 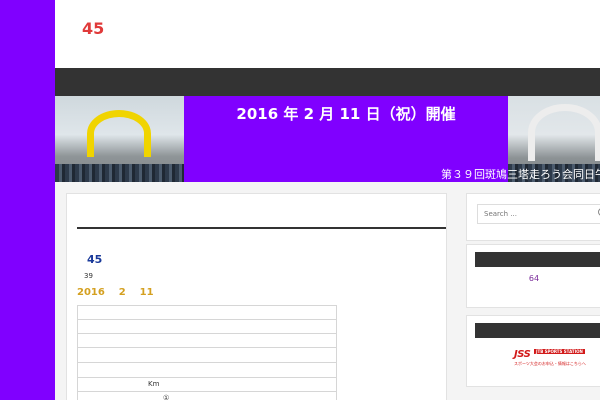 I want to click on jss-logo-subtext: JTB SPORTS STATION, so click(x=559, y=351).